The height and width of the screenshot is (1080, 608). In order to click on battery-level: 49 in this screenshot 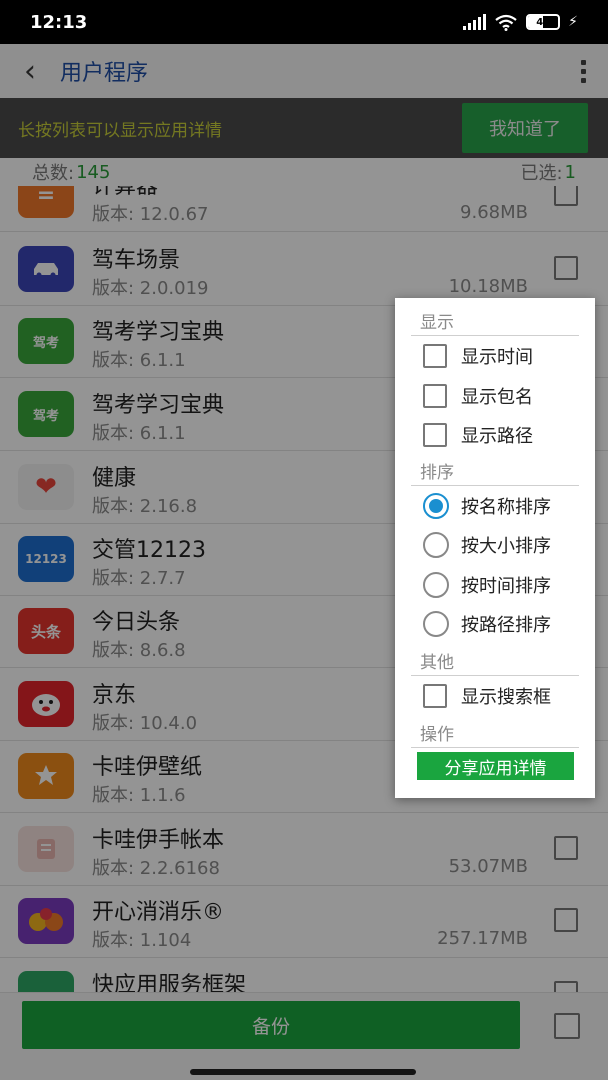, I will do `click(543, 22)`.